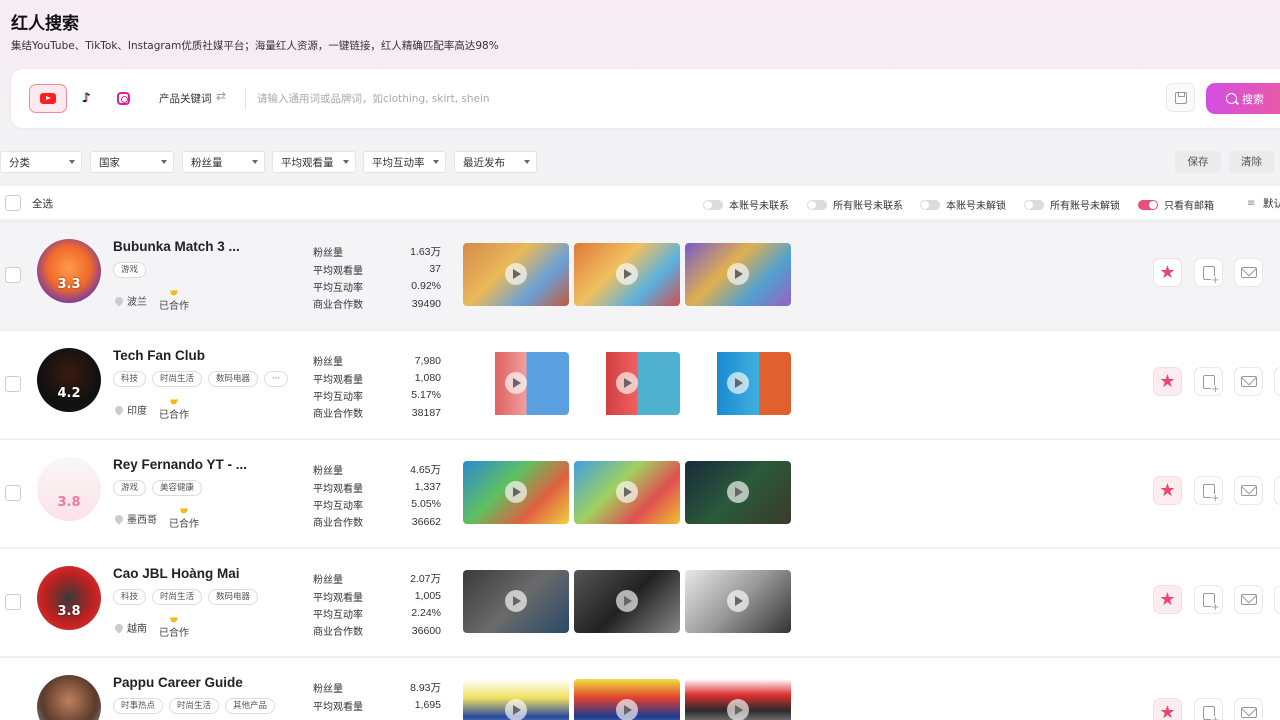  What do you see at coordinates (1271, 203) in the screenshot?
I see `sort-select: 默认` at bounding box center [1271, 203].